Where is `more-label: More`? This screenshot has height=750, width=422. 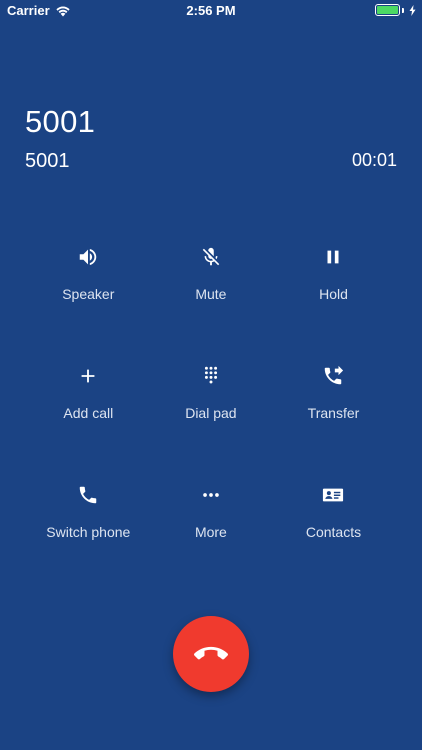
more-label: More is located at coordinates (210, 532).